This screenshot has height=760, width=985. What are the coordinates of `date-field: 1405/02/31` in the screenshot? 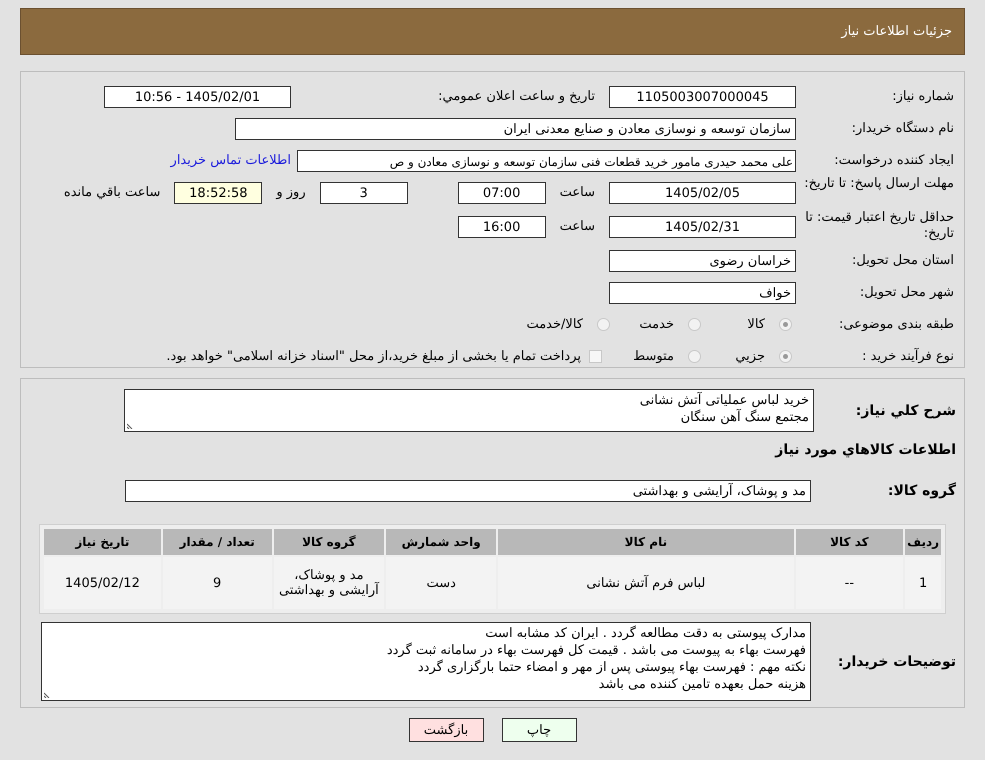 It's located at (702, 227).